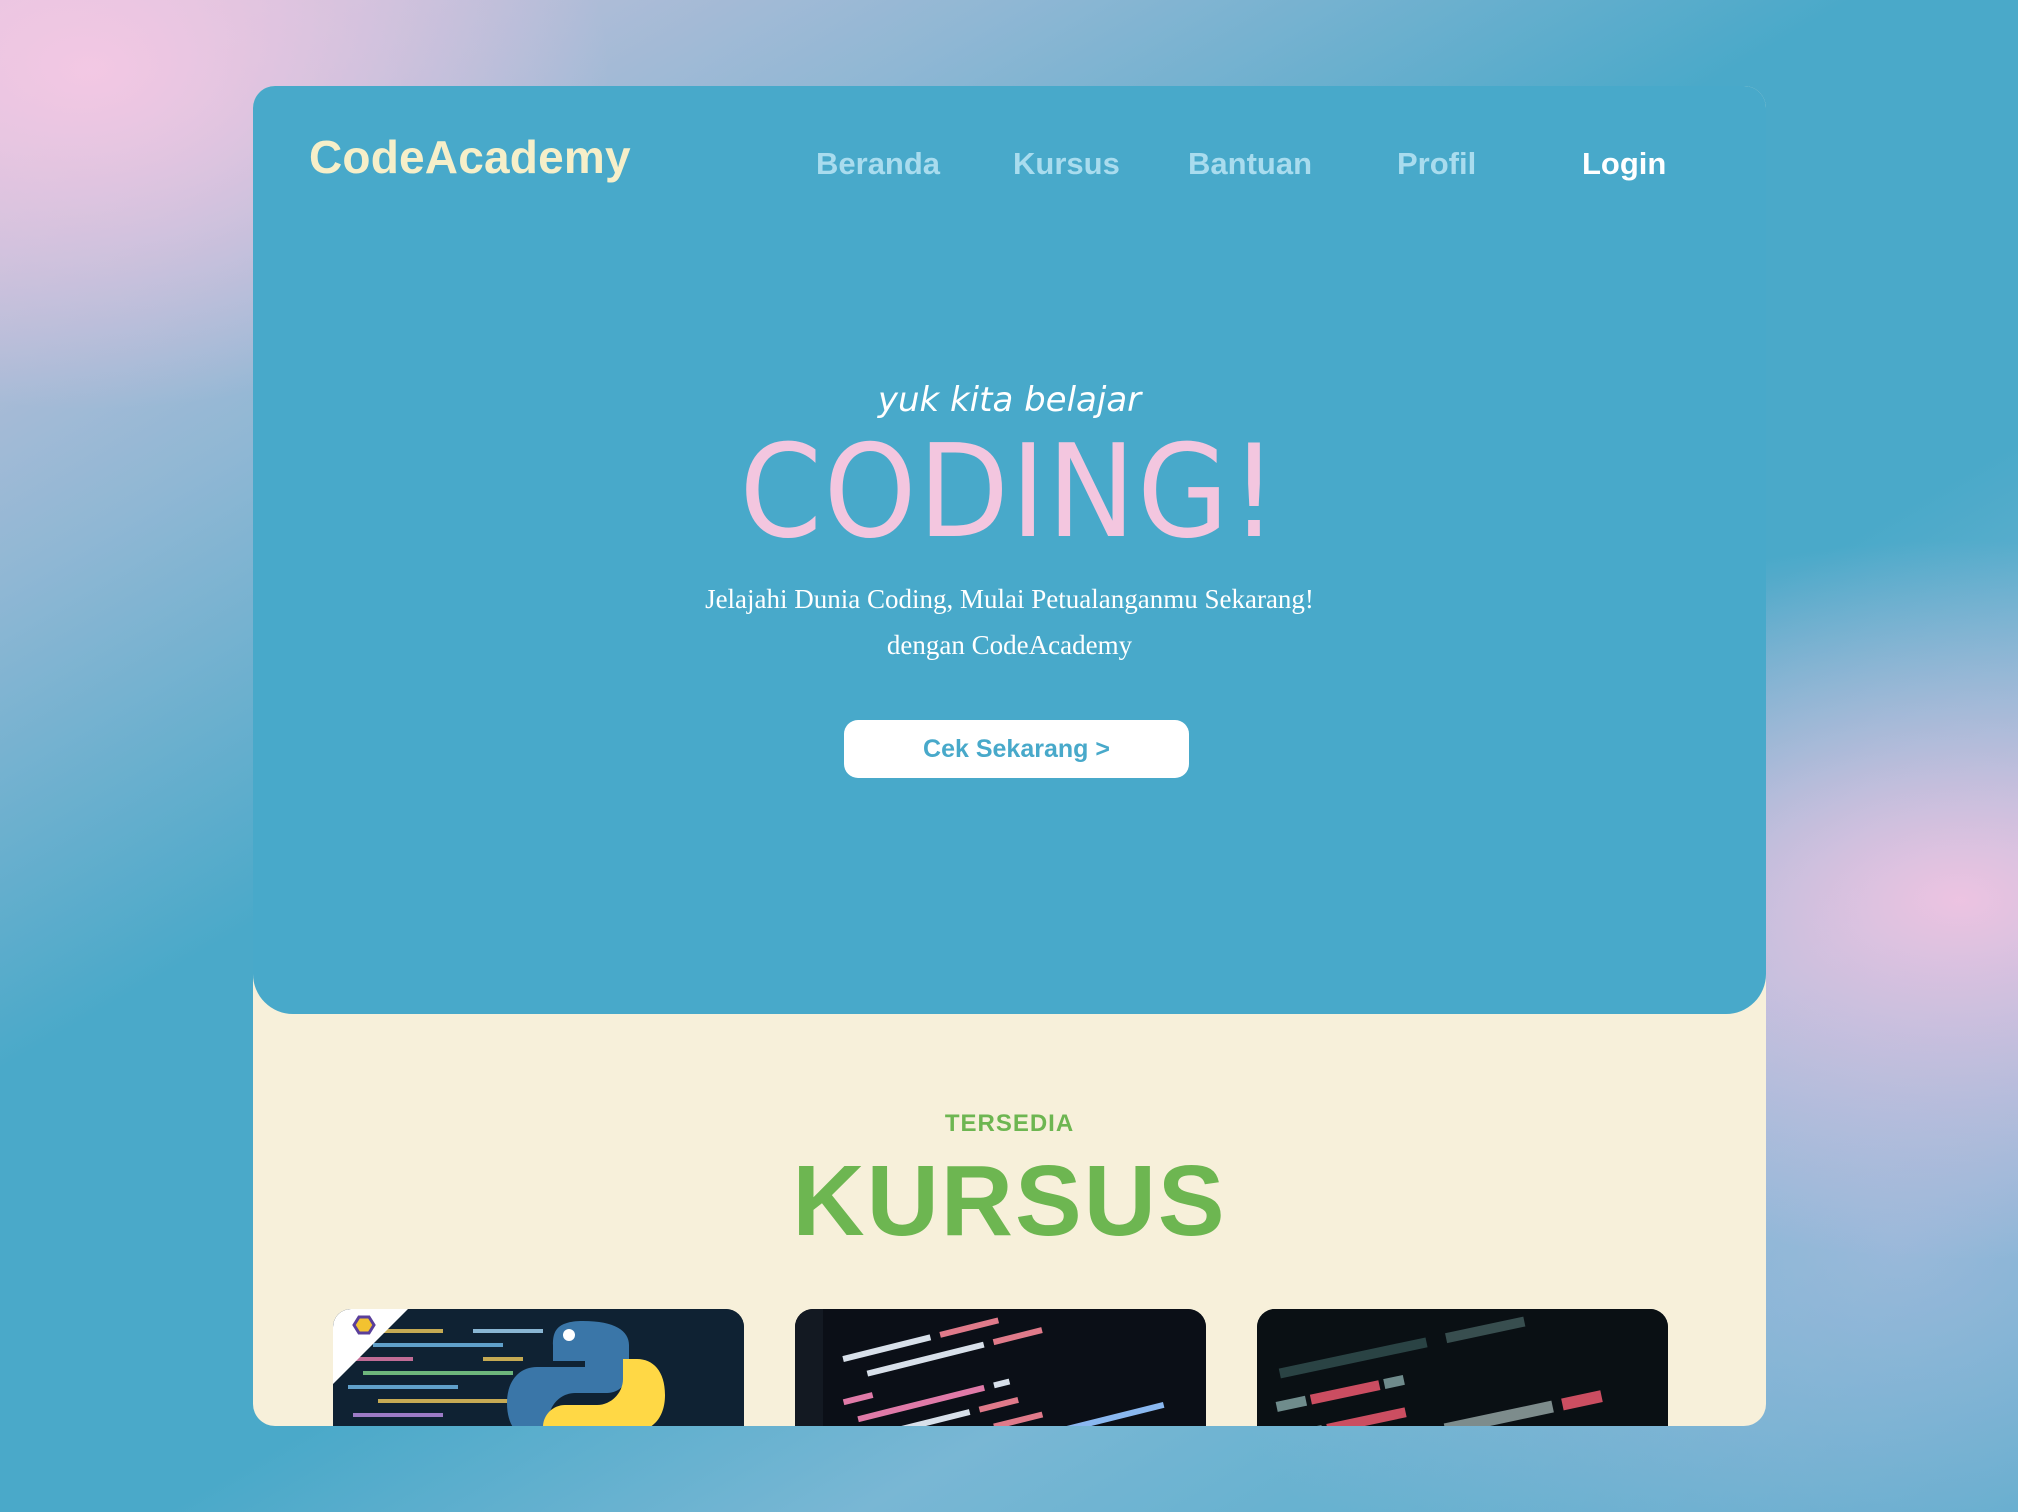 The image size is (2018, 1512). What do you see at coordinates (1016, 749) in the screenshot?
I see `cek-sekarang-button: Cek Sekarang >` at bounding box center [1016, 749].